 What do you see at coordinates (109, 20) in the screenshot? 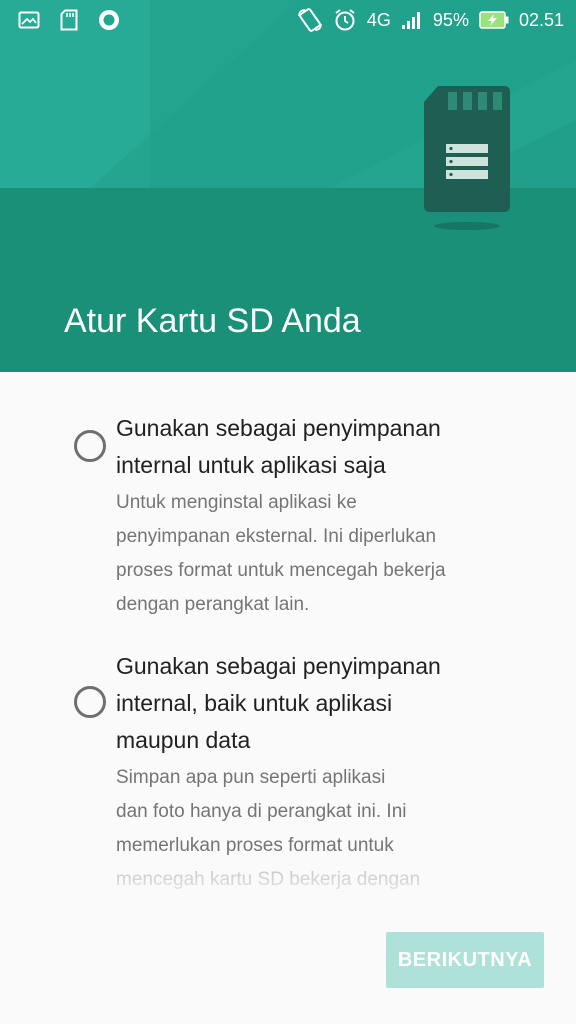
I see `circle-notification-icon` at bounding box center [109, 20].